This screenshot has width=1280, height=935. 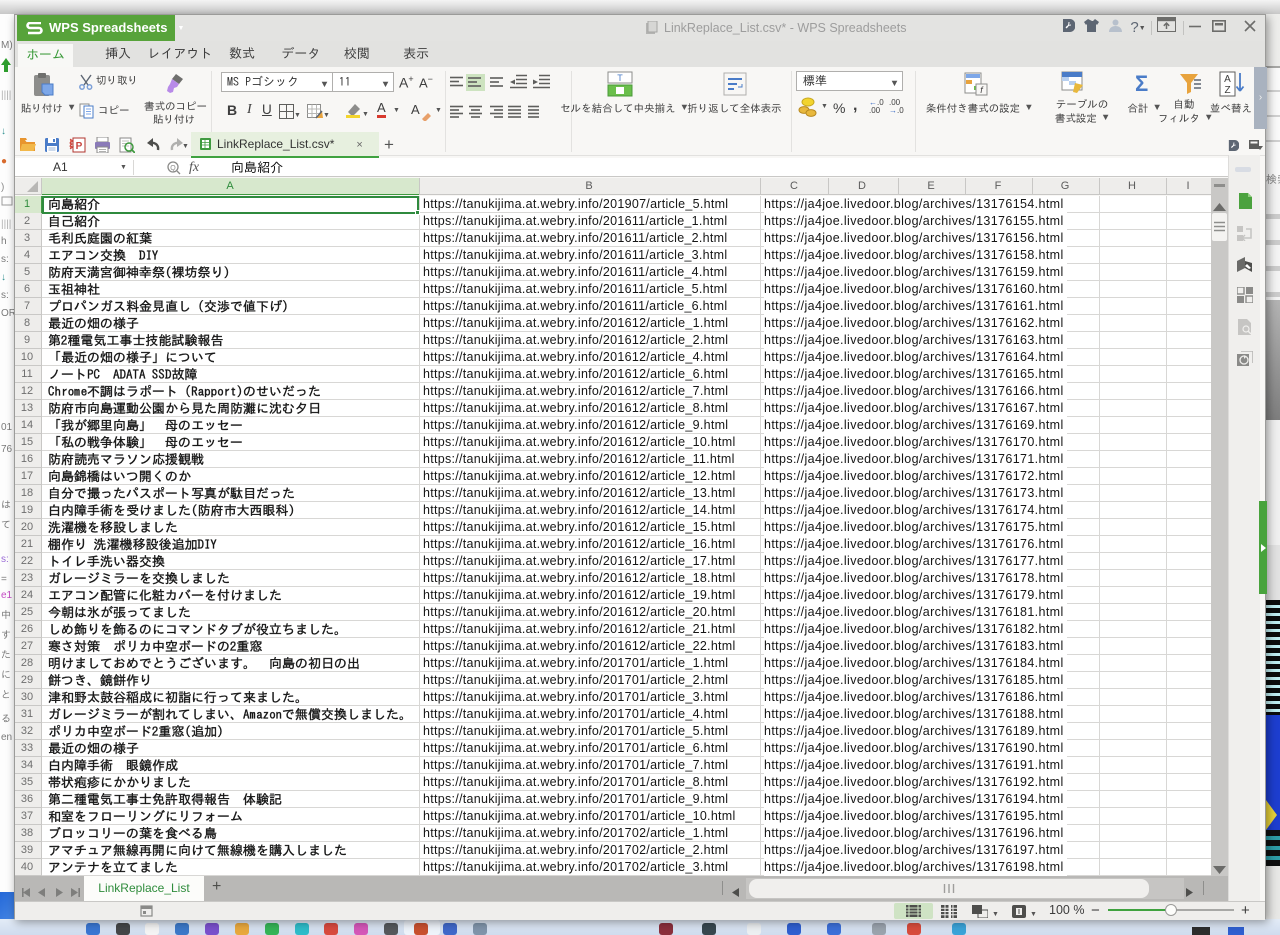 What do you see at coordinates (1227, 79) in the screenshot?
I see `svg-text: A` at bounding box center [1227, 79].